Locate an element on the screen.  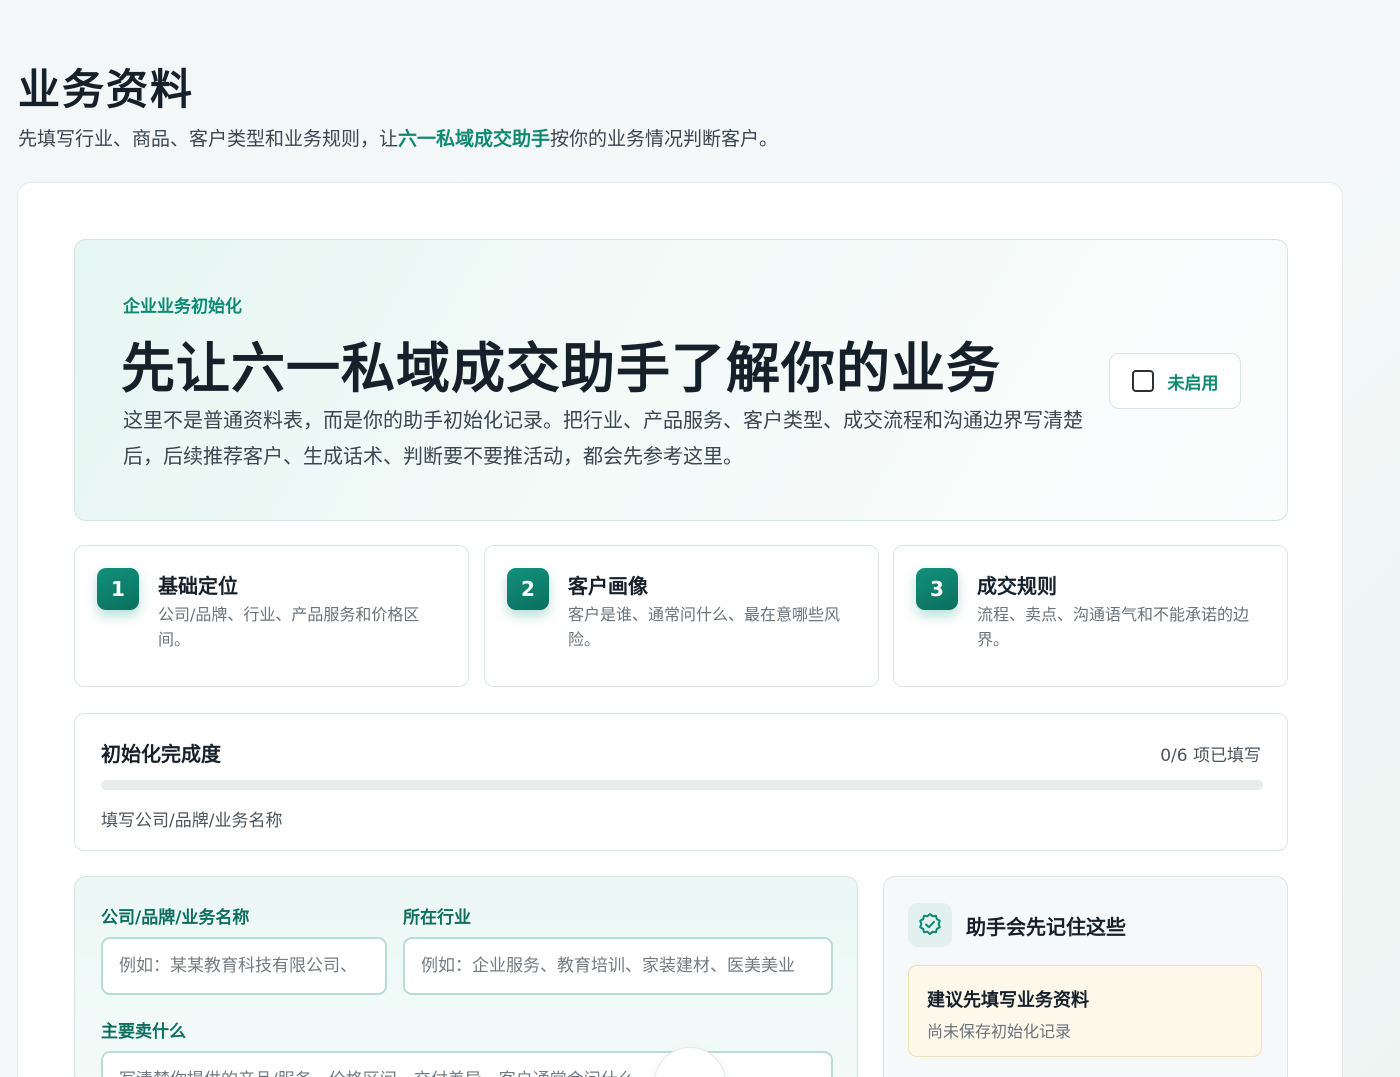
notice-title: 建议先填写业务资料 is located at coordinates (1008, 1000).